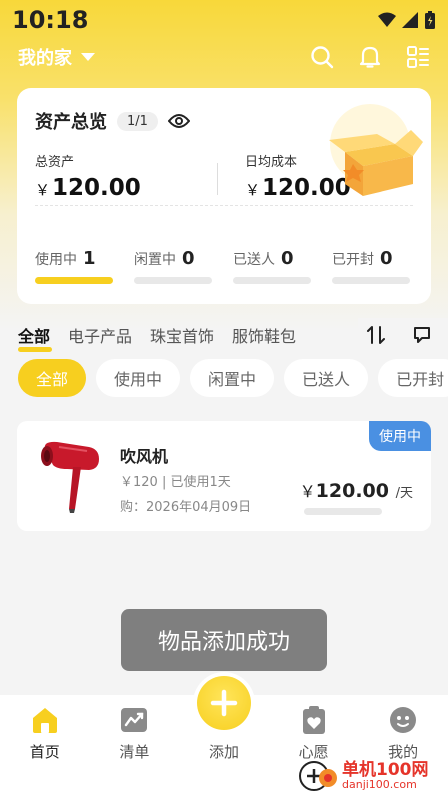  Describe the element at coordinates (418, 57) in the screenshot. I see `menu-grid-icon` at that location.